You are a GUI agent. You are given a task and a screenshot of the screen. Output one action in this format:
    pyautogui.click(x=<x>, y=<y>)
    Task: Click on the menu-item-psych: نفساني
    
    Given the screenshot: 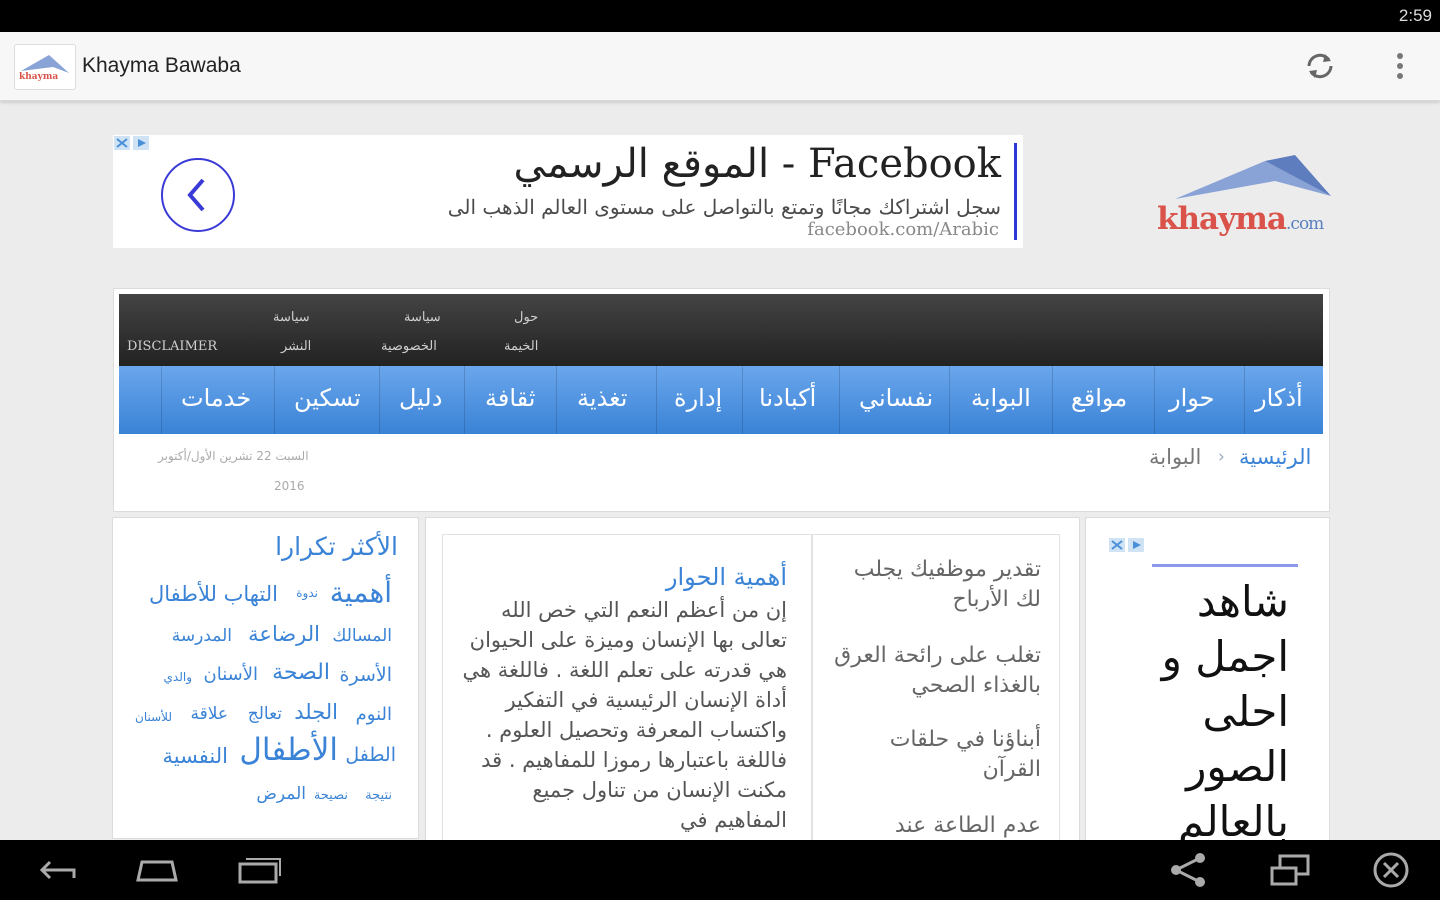 What is the action you would take?
    pyautogui.click(x=896, y=398)
    